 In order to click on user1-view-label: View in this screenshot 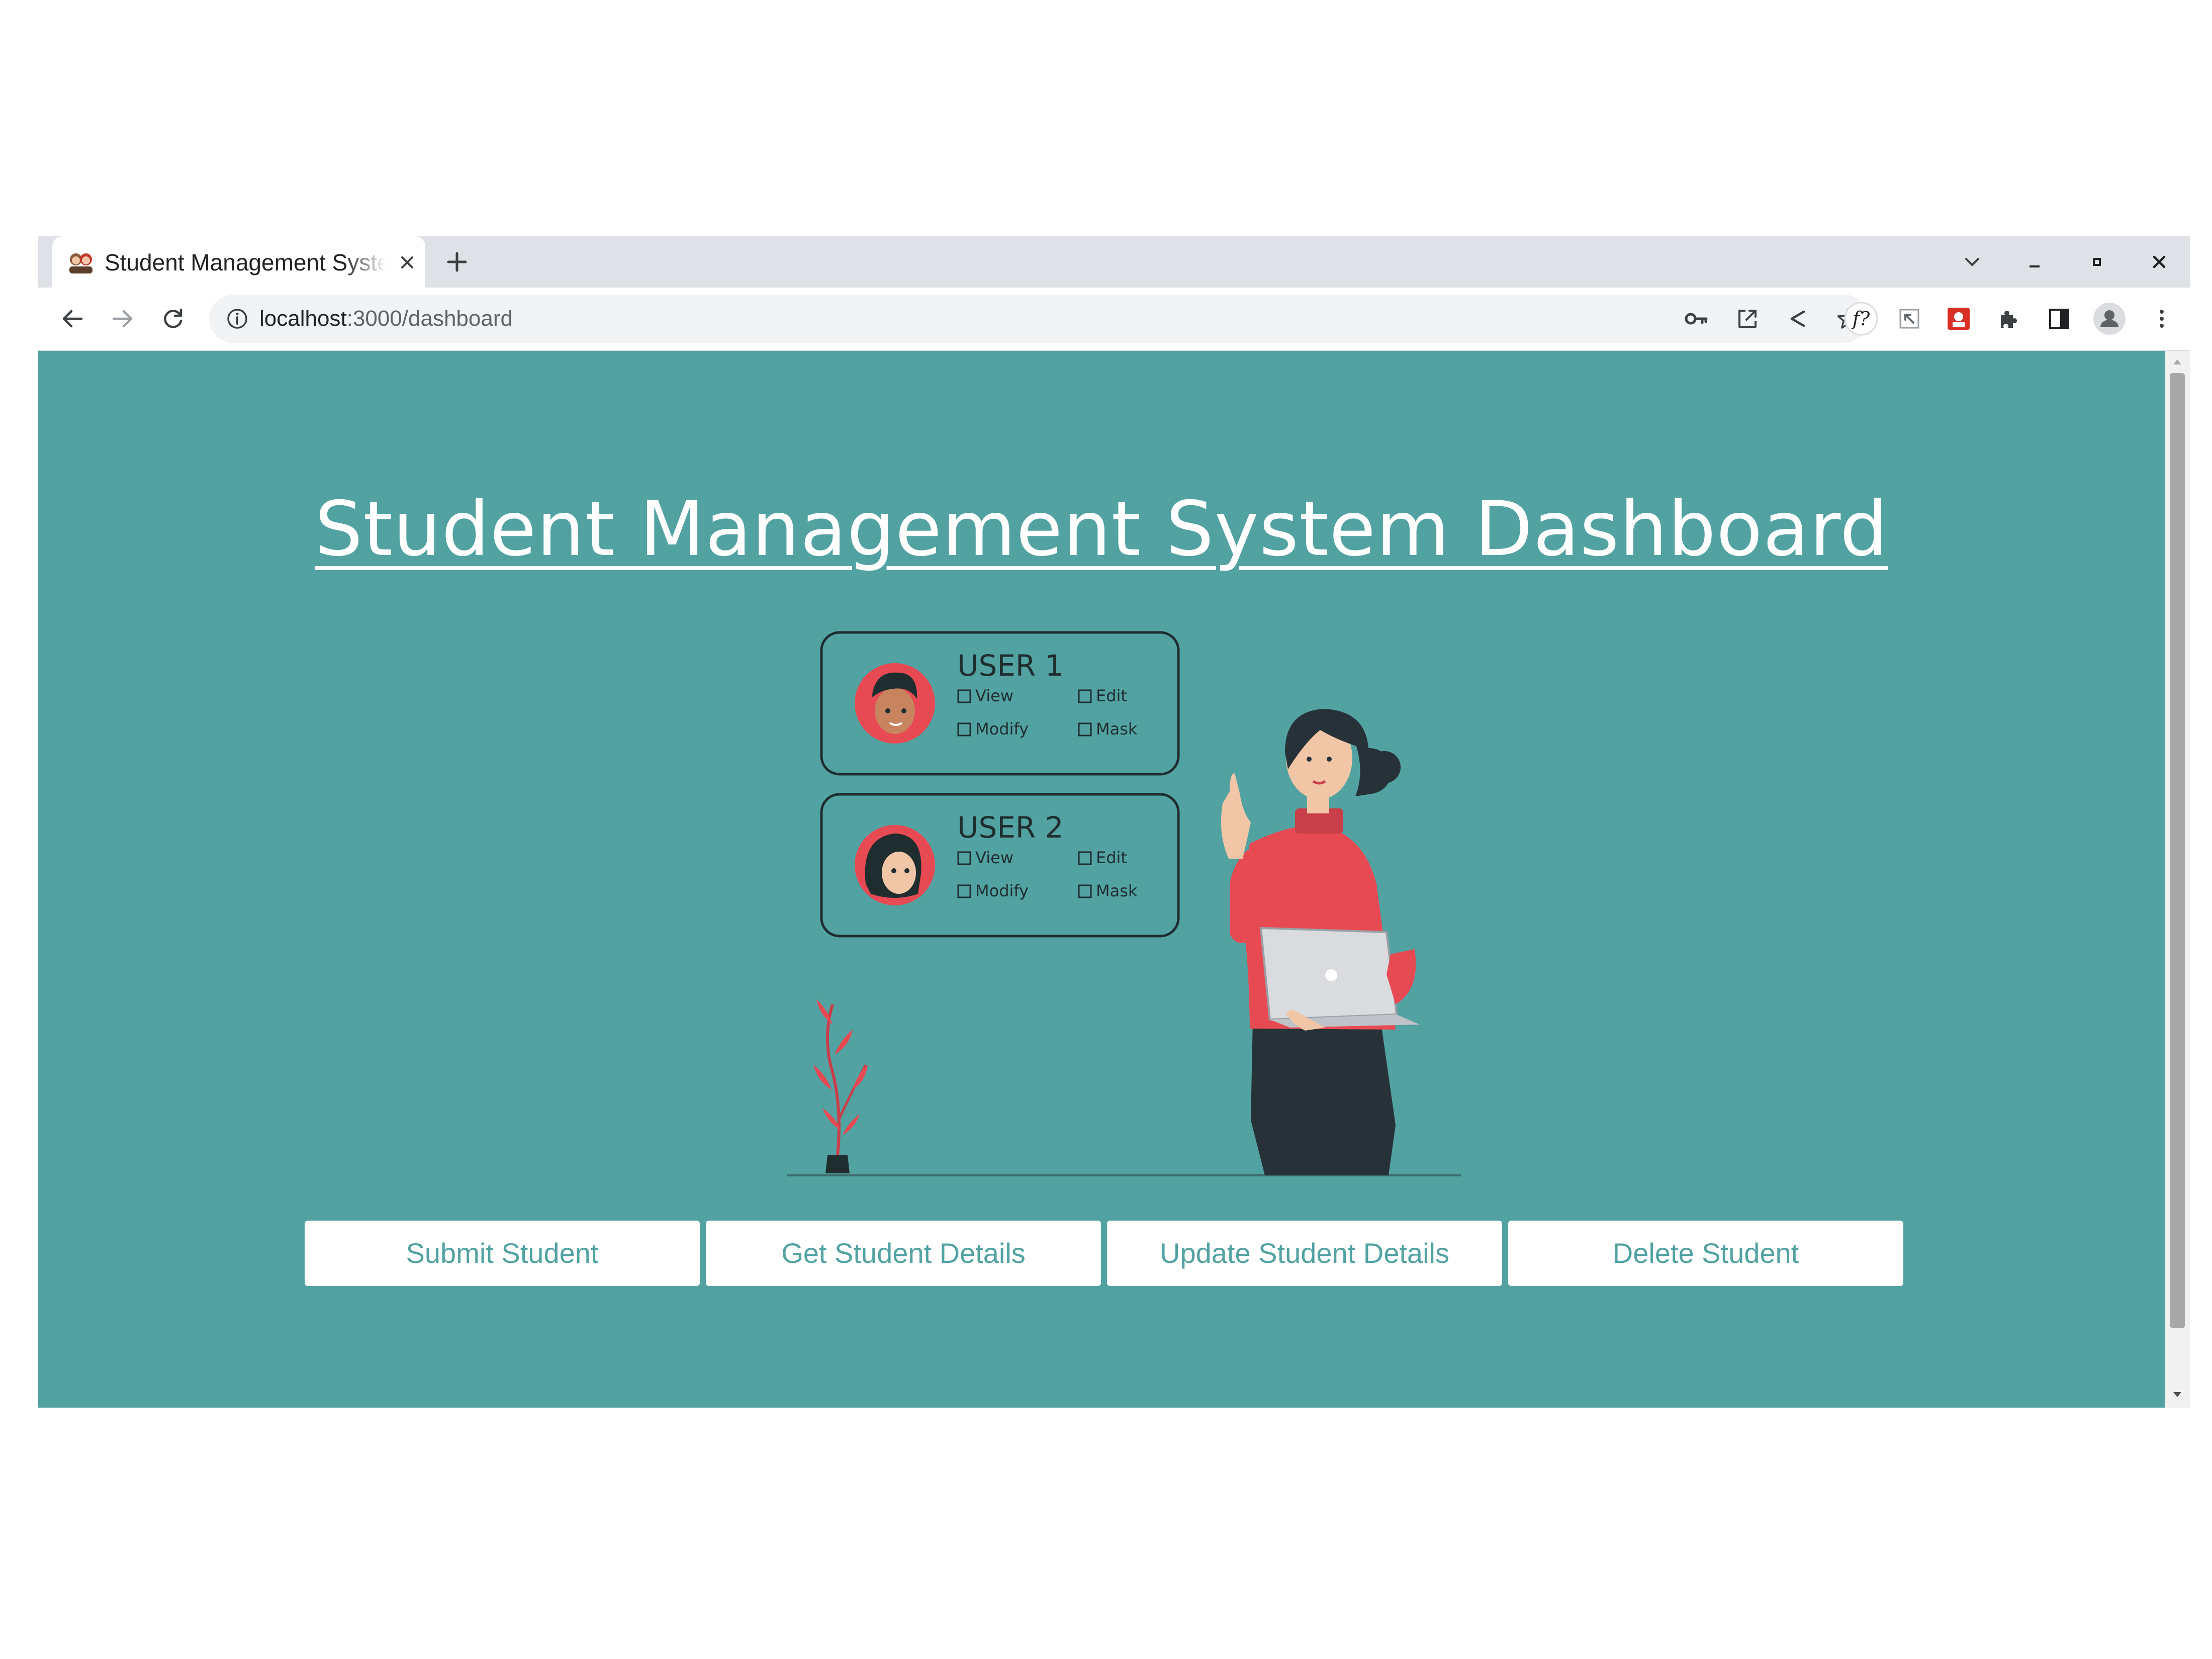, I will do `click(994, 695)`.